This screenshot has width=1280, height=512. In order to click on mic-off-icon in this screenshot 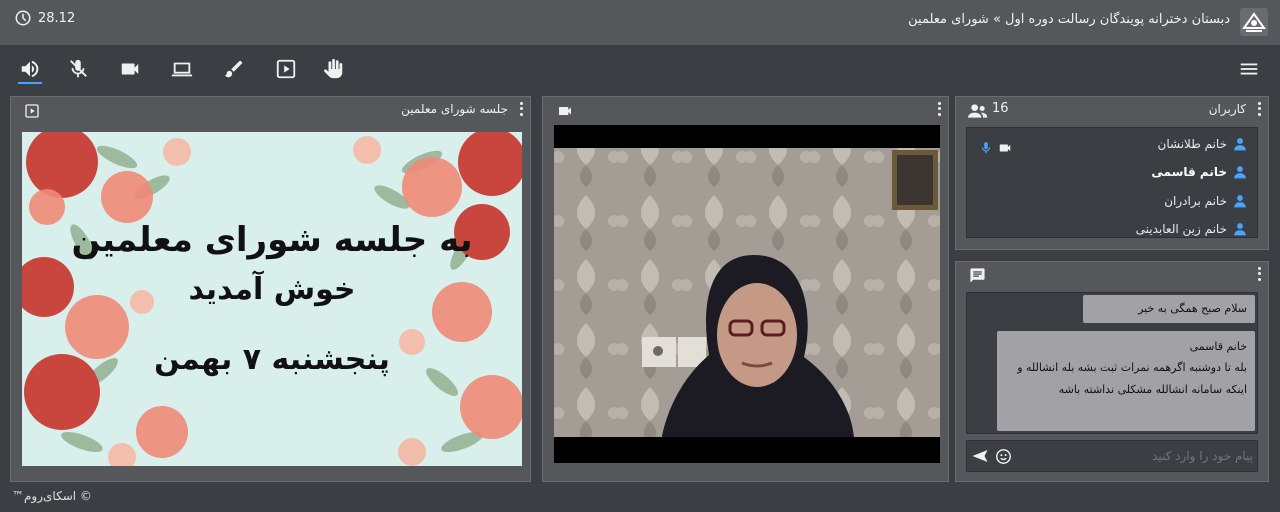, I will do `click(78, 68)`.